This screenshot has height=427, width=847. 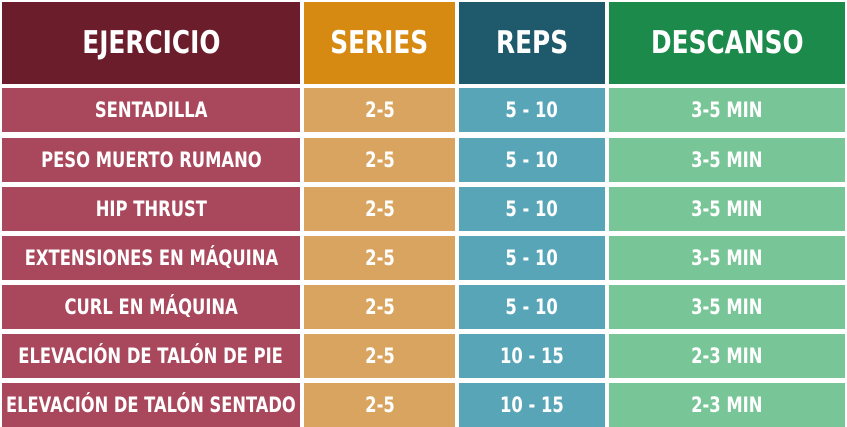 I want to click on header-descanso-label: DESCANSO, so click(x=727, y=43).